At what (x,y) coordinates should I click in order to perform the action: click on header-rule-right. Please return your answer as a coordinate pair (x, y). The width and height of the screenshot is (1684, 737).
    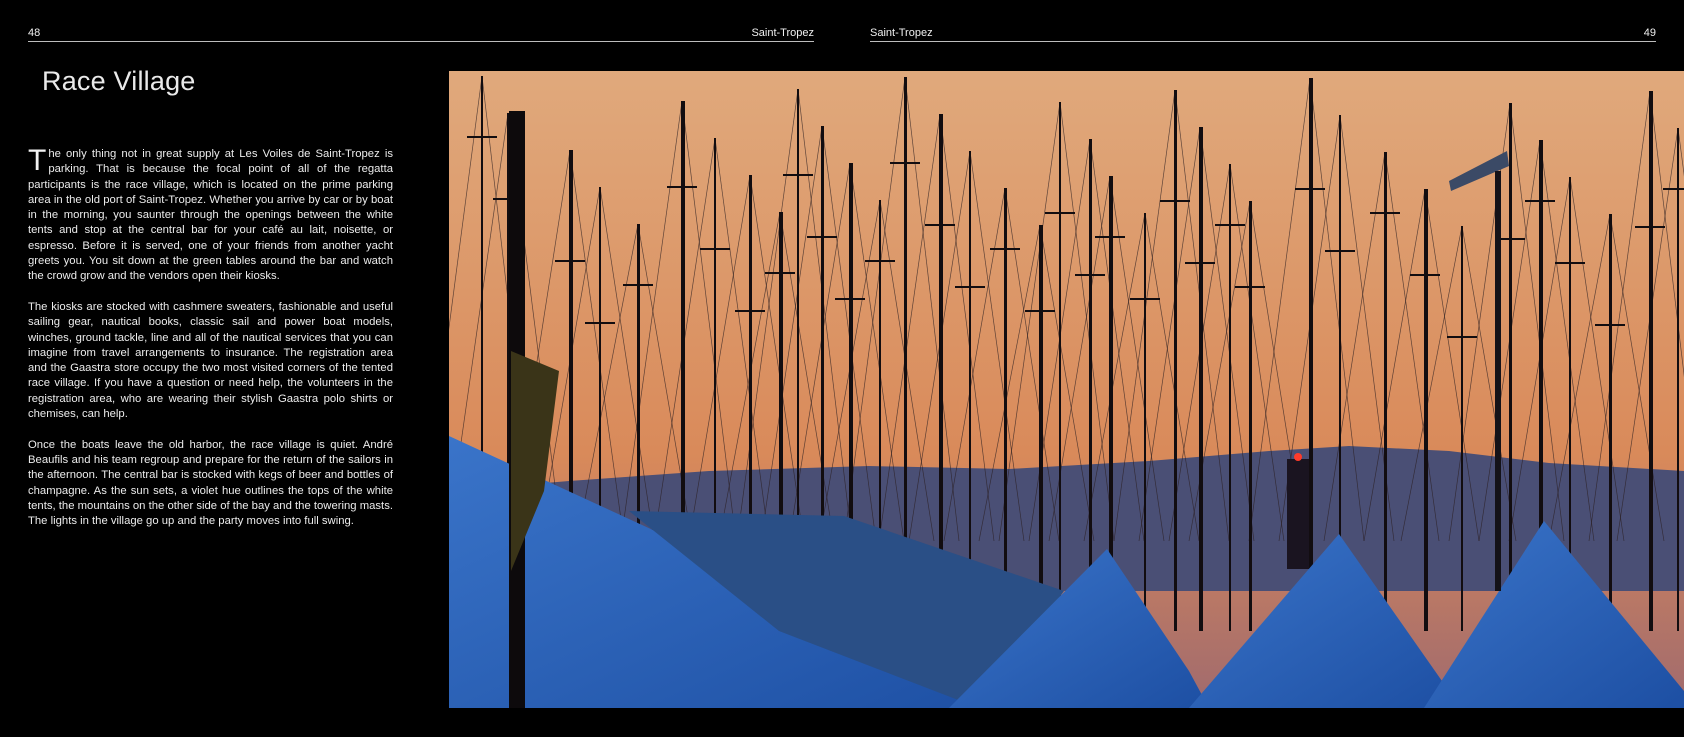
    Looking at the image, I should click on (1263, 41).